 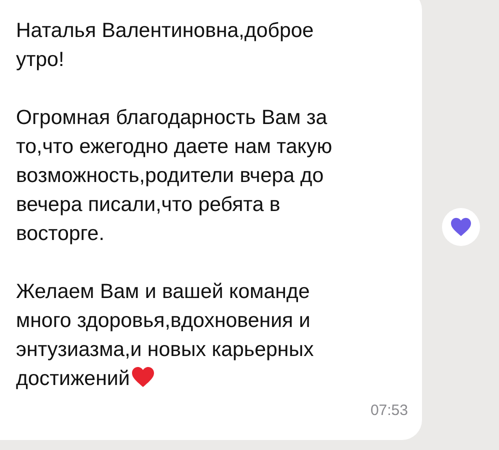 I want to click on message-line: энтузиазма,и новых карьерных, so click(x=165, y=349).